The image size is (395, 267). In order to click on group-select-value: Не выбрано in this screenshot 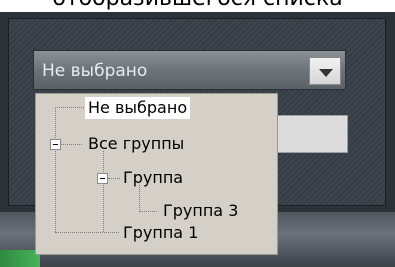, I will do `click(95, 71)`.